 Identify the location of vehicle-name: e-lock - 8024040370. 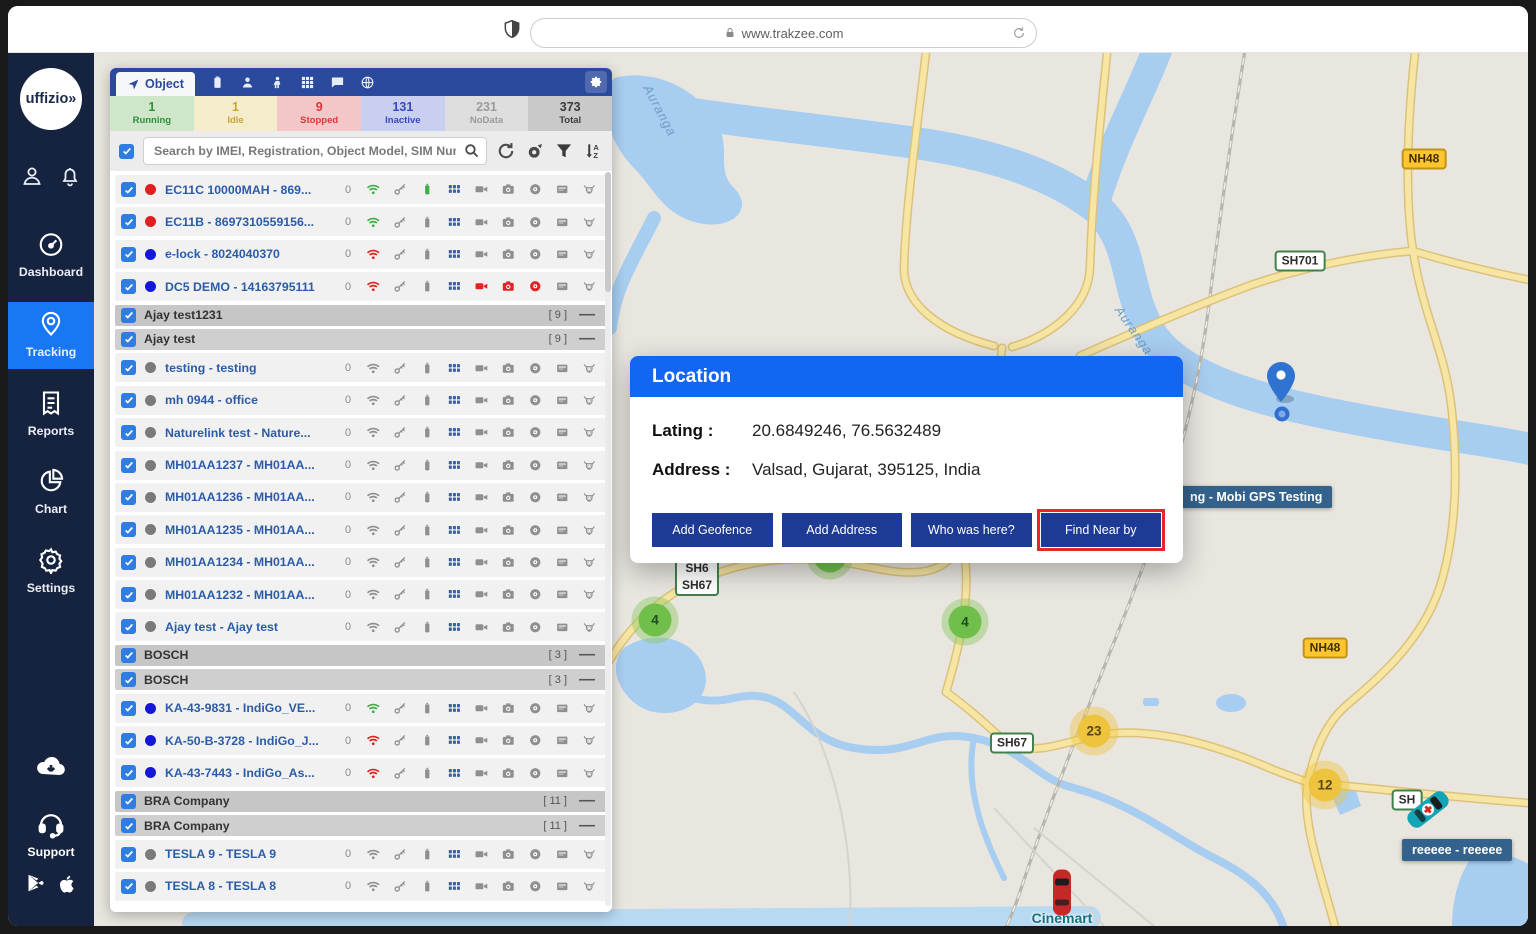
(250, 254).